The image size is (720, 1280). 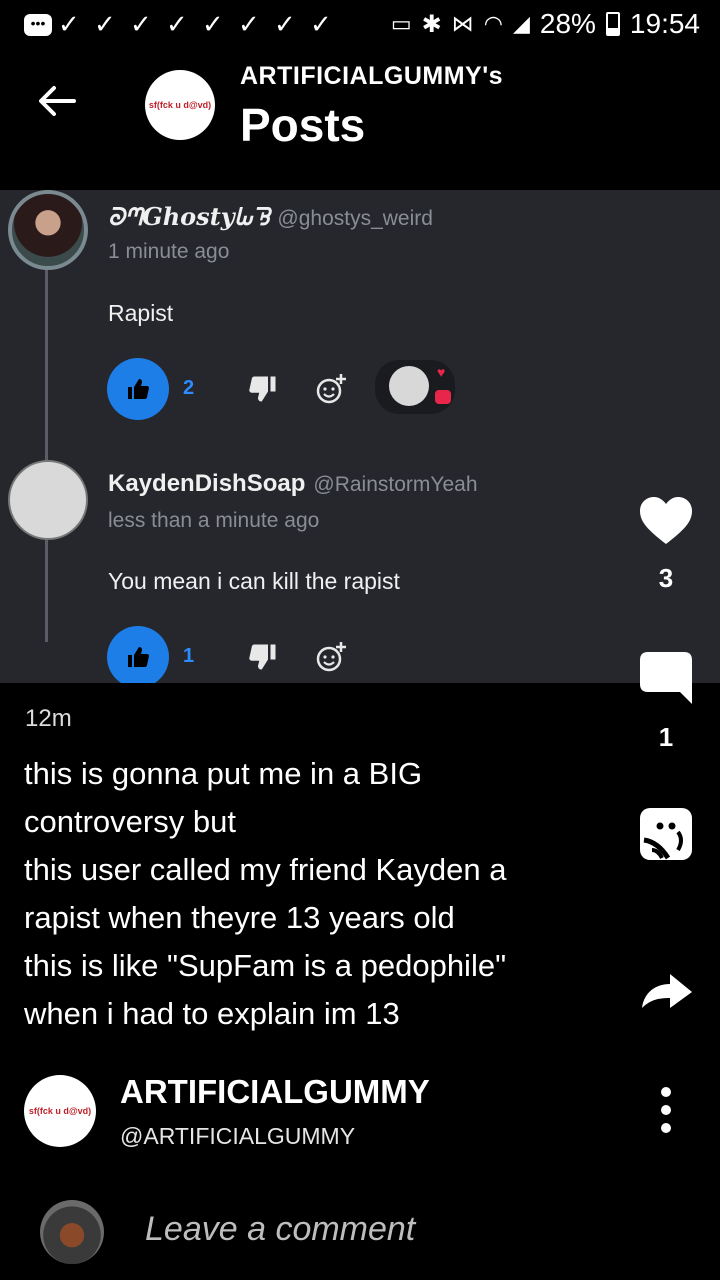 I want to click on comment-icon, so click(x=666, y=678).